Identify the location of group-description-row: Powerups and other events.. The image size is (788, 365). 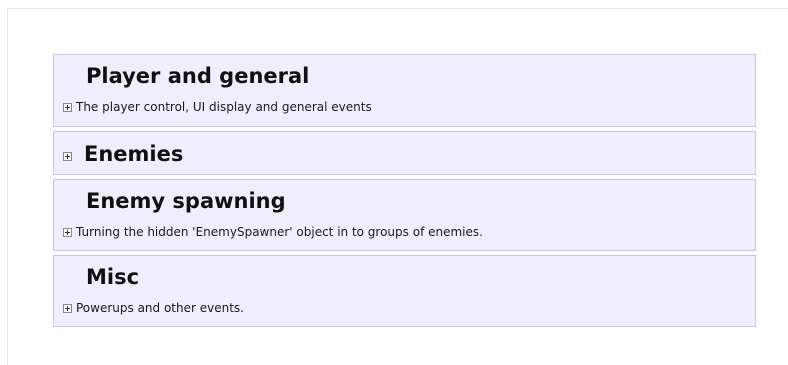
(153, 308).